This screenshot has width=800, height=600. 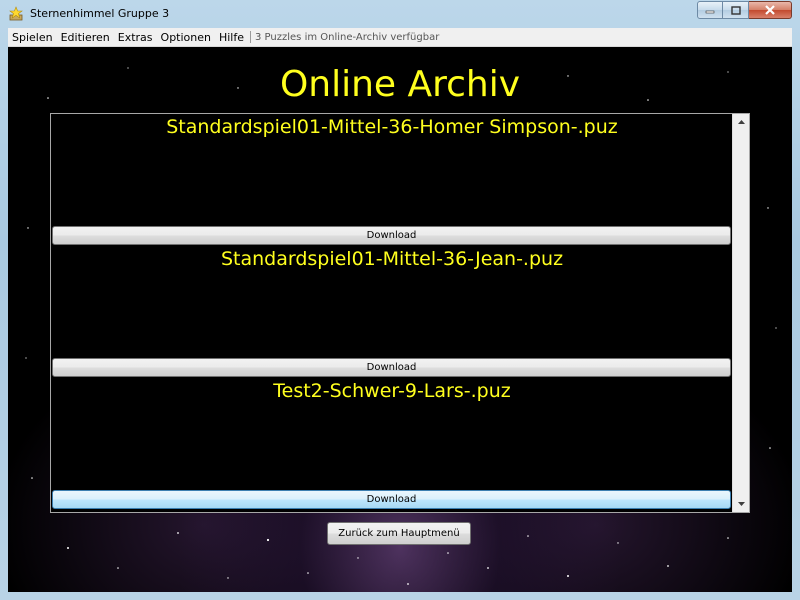 What do you see at coordinates (392, 391) in the screenshot?
I see `puzzle-file-name: Test2-Schwer-9-Lars-.puz` at bounding box center [392, 391].